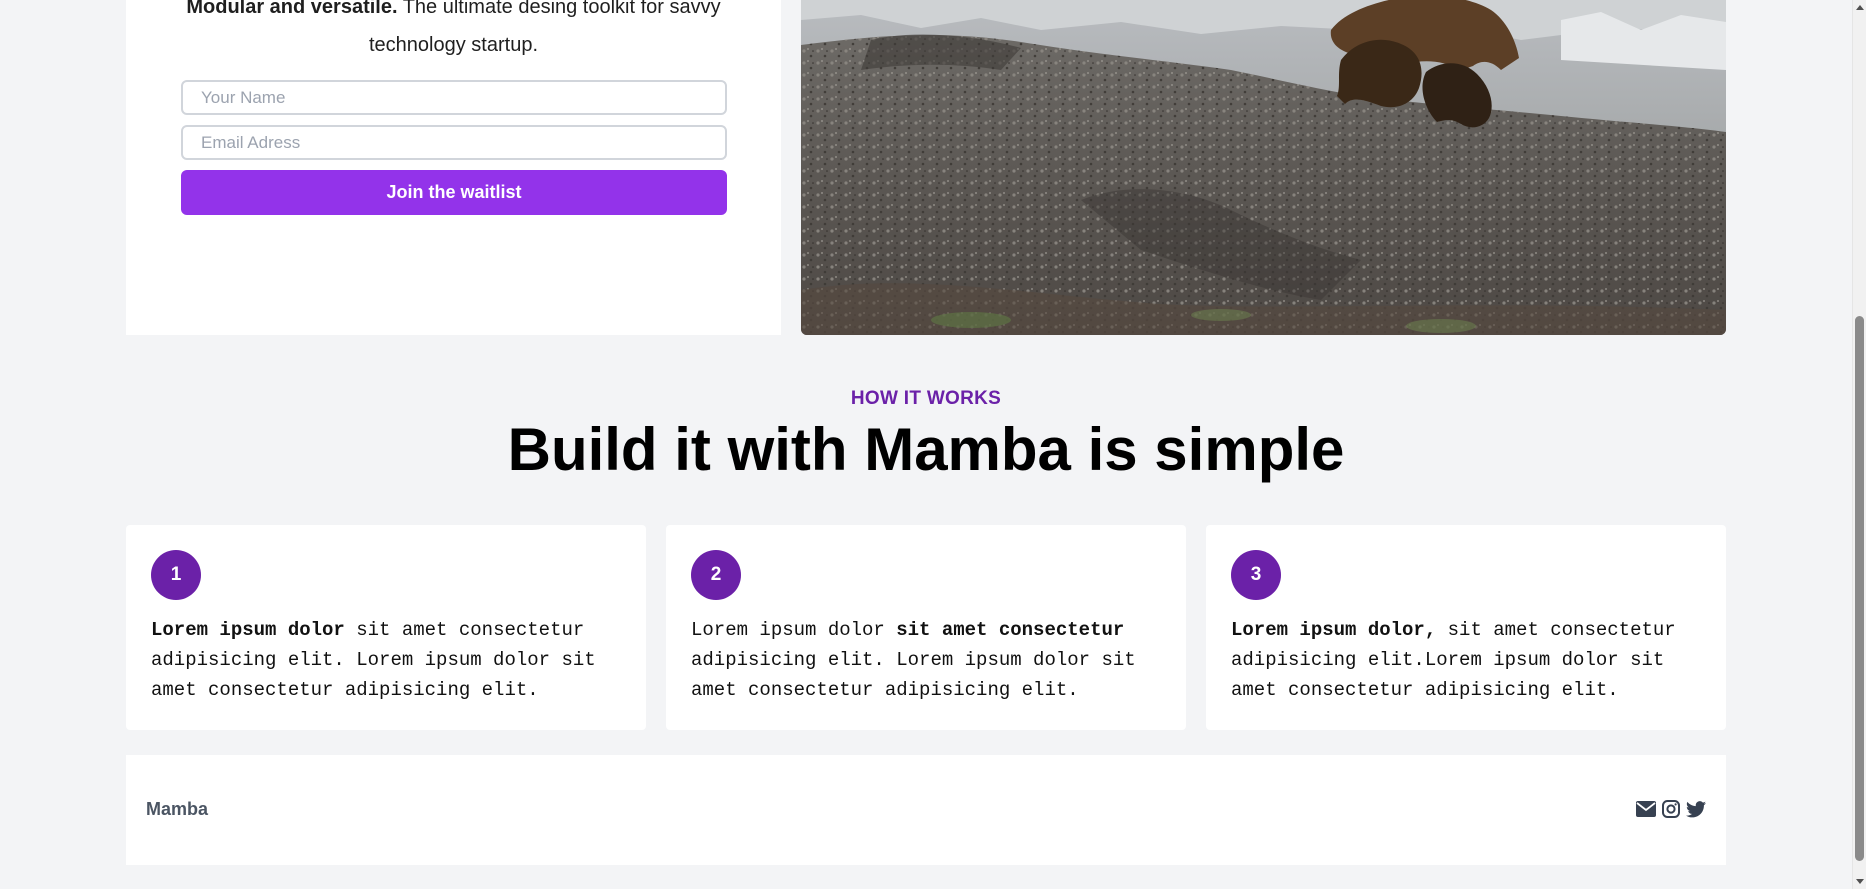 Image resolution: width=1866 pixels, height=889 pixels. Describe the element at coordinates (1860, 881) in the screenshot. I see `scroll-down-arrow-icon` at that location.